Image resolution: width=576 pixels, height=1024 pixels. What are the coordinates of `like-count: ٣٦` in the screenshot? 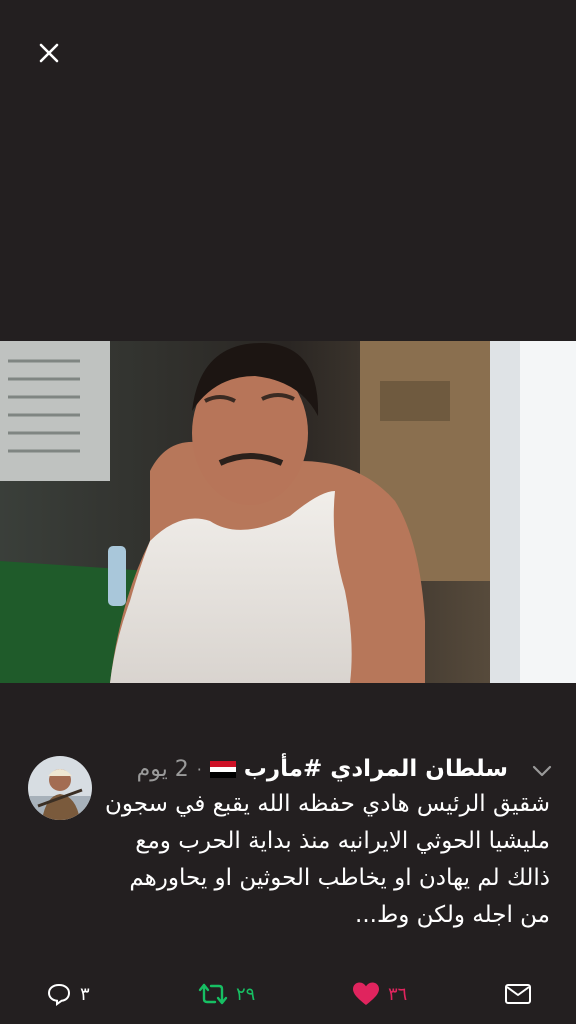 It's located at (398, 994).